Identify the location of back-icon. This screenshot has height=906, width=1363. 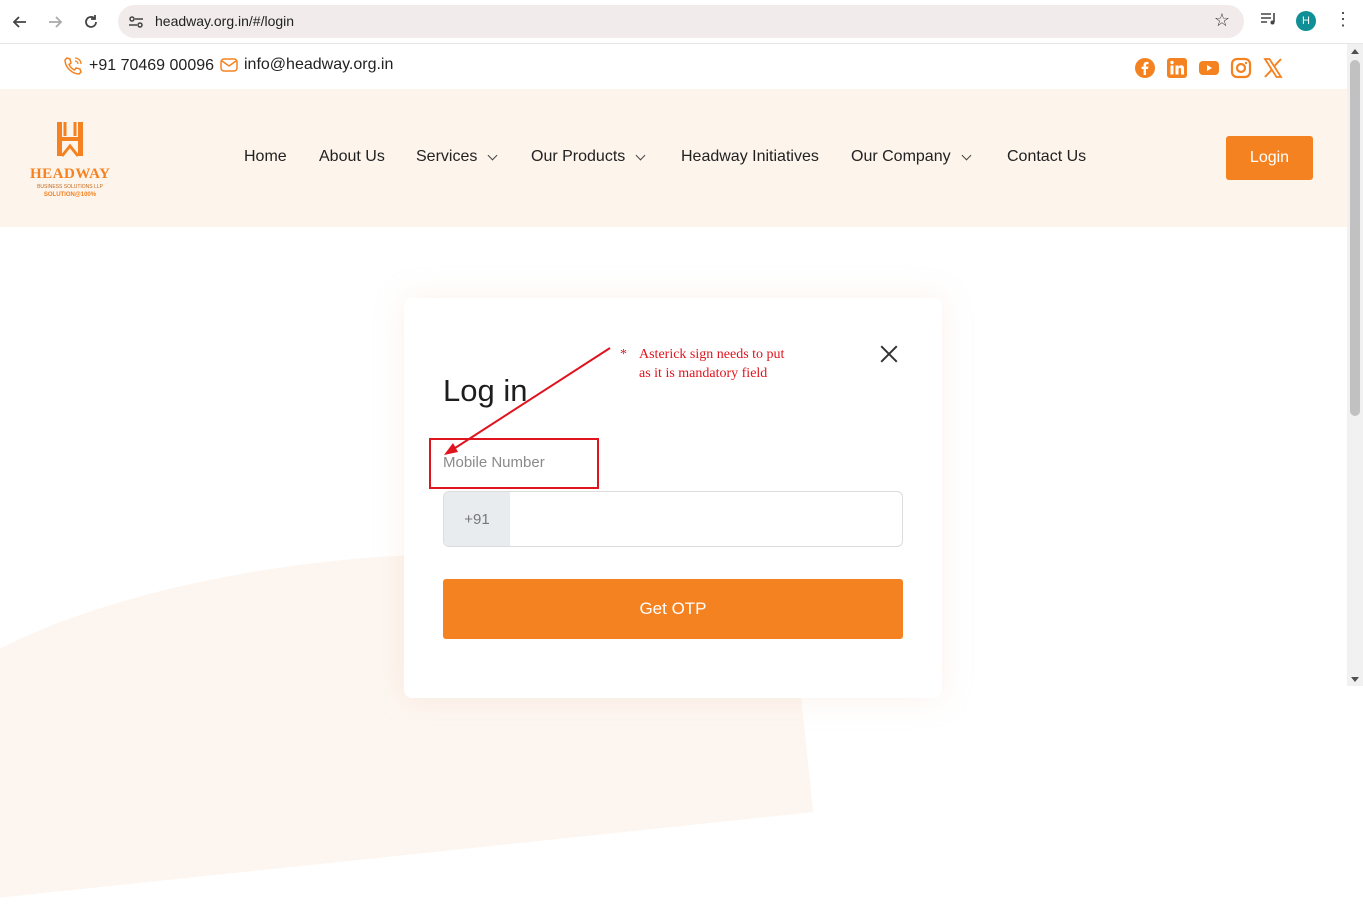
(20, 22).